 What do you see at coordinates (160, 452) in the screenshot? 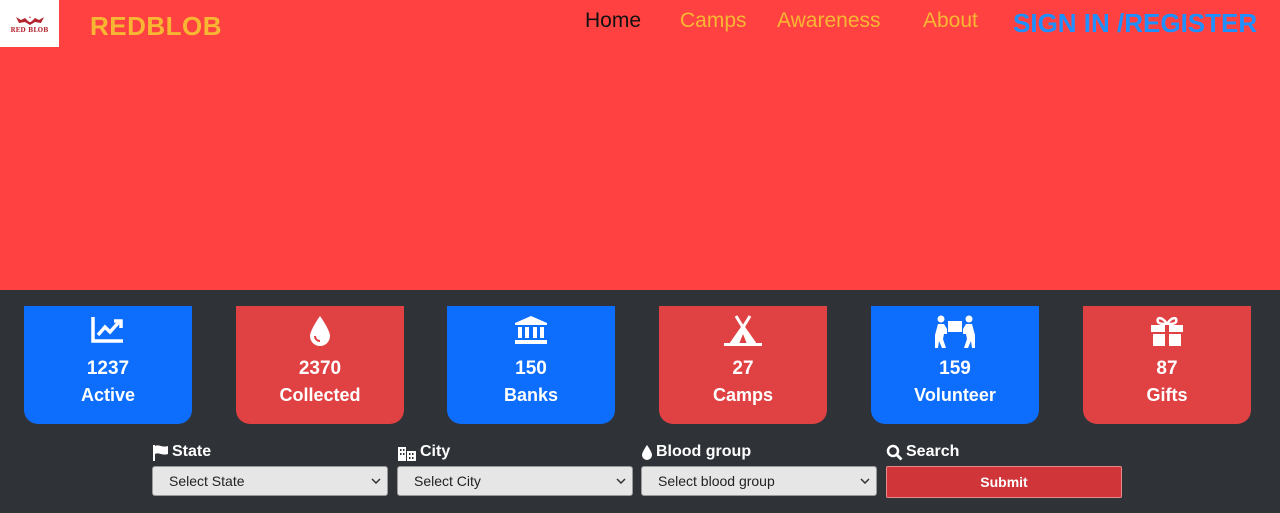
I see `flag-icon` at bounding box center [160, 452].